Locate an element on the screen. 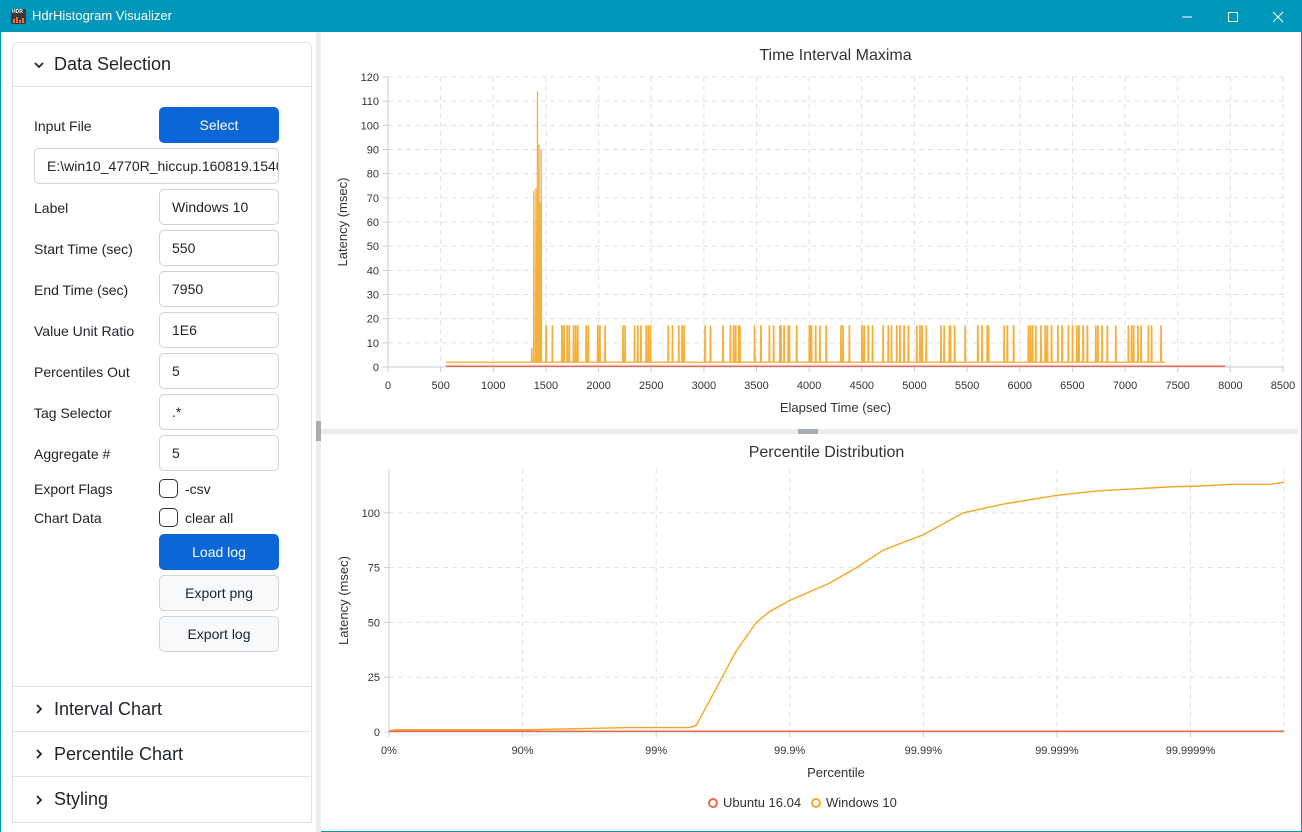 Image resolution: width=1302 pixels, height=832 pixels. legend-marker-windows is located at coordinates (816, 803).